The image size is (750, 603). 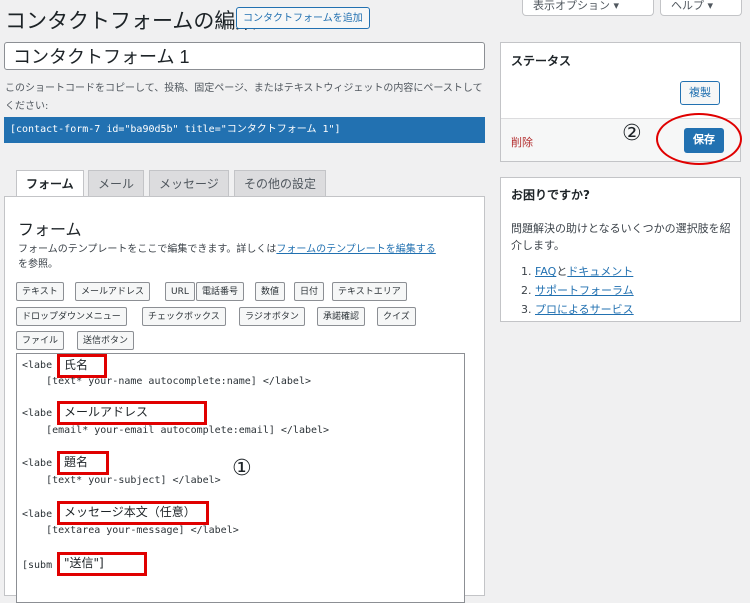 I want to click on tag-button-email: メールアドレス, so click(x=113, y=291).